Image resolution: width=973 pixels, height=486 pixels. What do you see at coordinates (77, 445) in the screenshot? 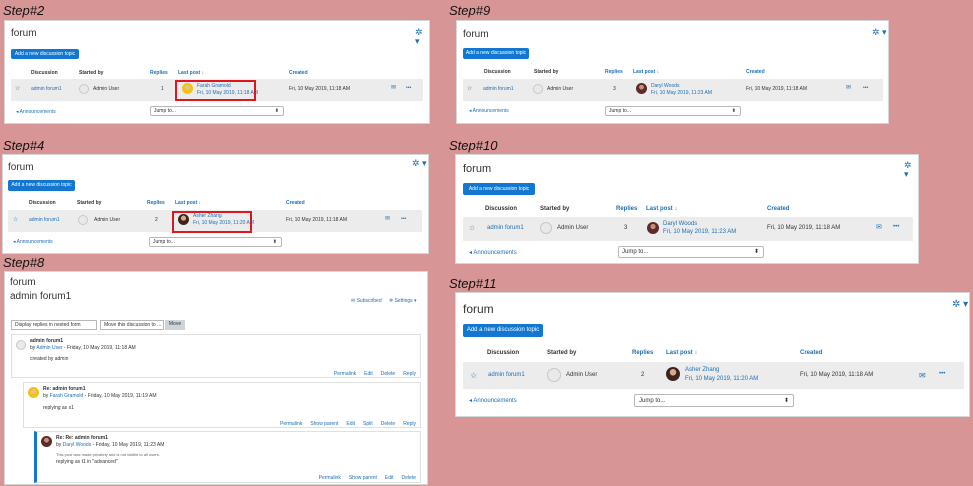
I see `post-author-link: Daryl Woods` at bounding box center [77, 445].